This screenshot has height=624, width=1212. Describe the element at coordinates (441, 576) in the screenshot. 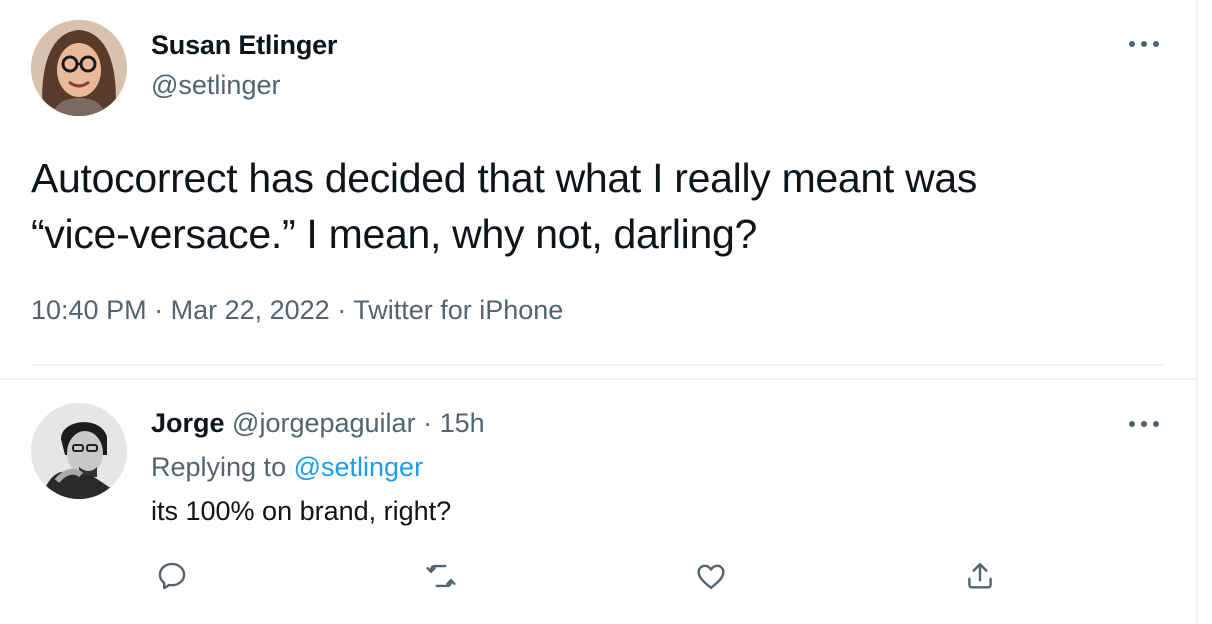

I see `retweet-icon` at that location.